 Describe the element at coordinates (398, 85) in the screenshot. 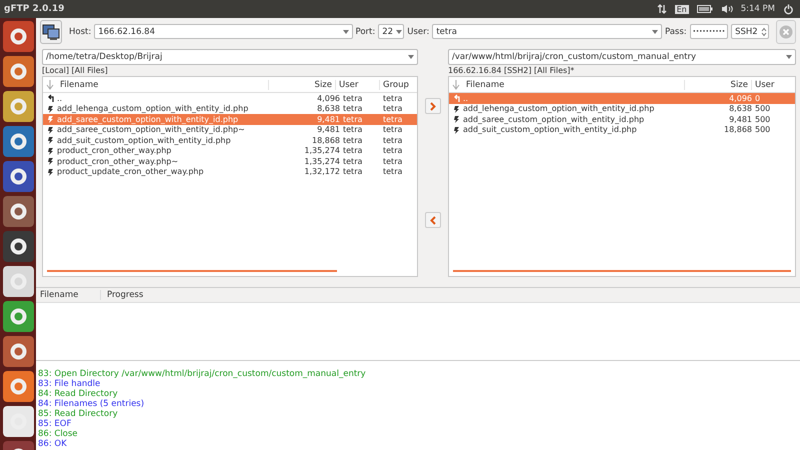

I see `column-header: Group` at that location.